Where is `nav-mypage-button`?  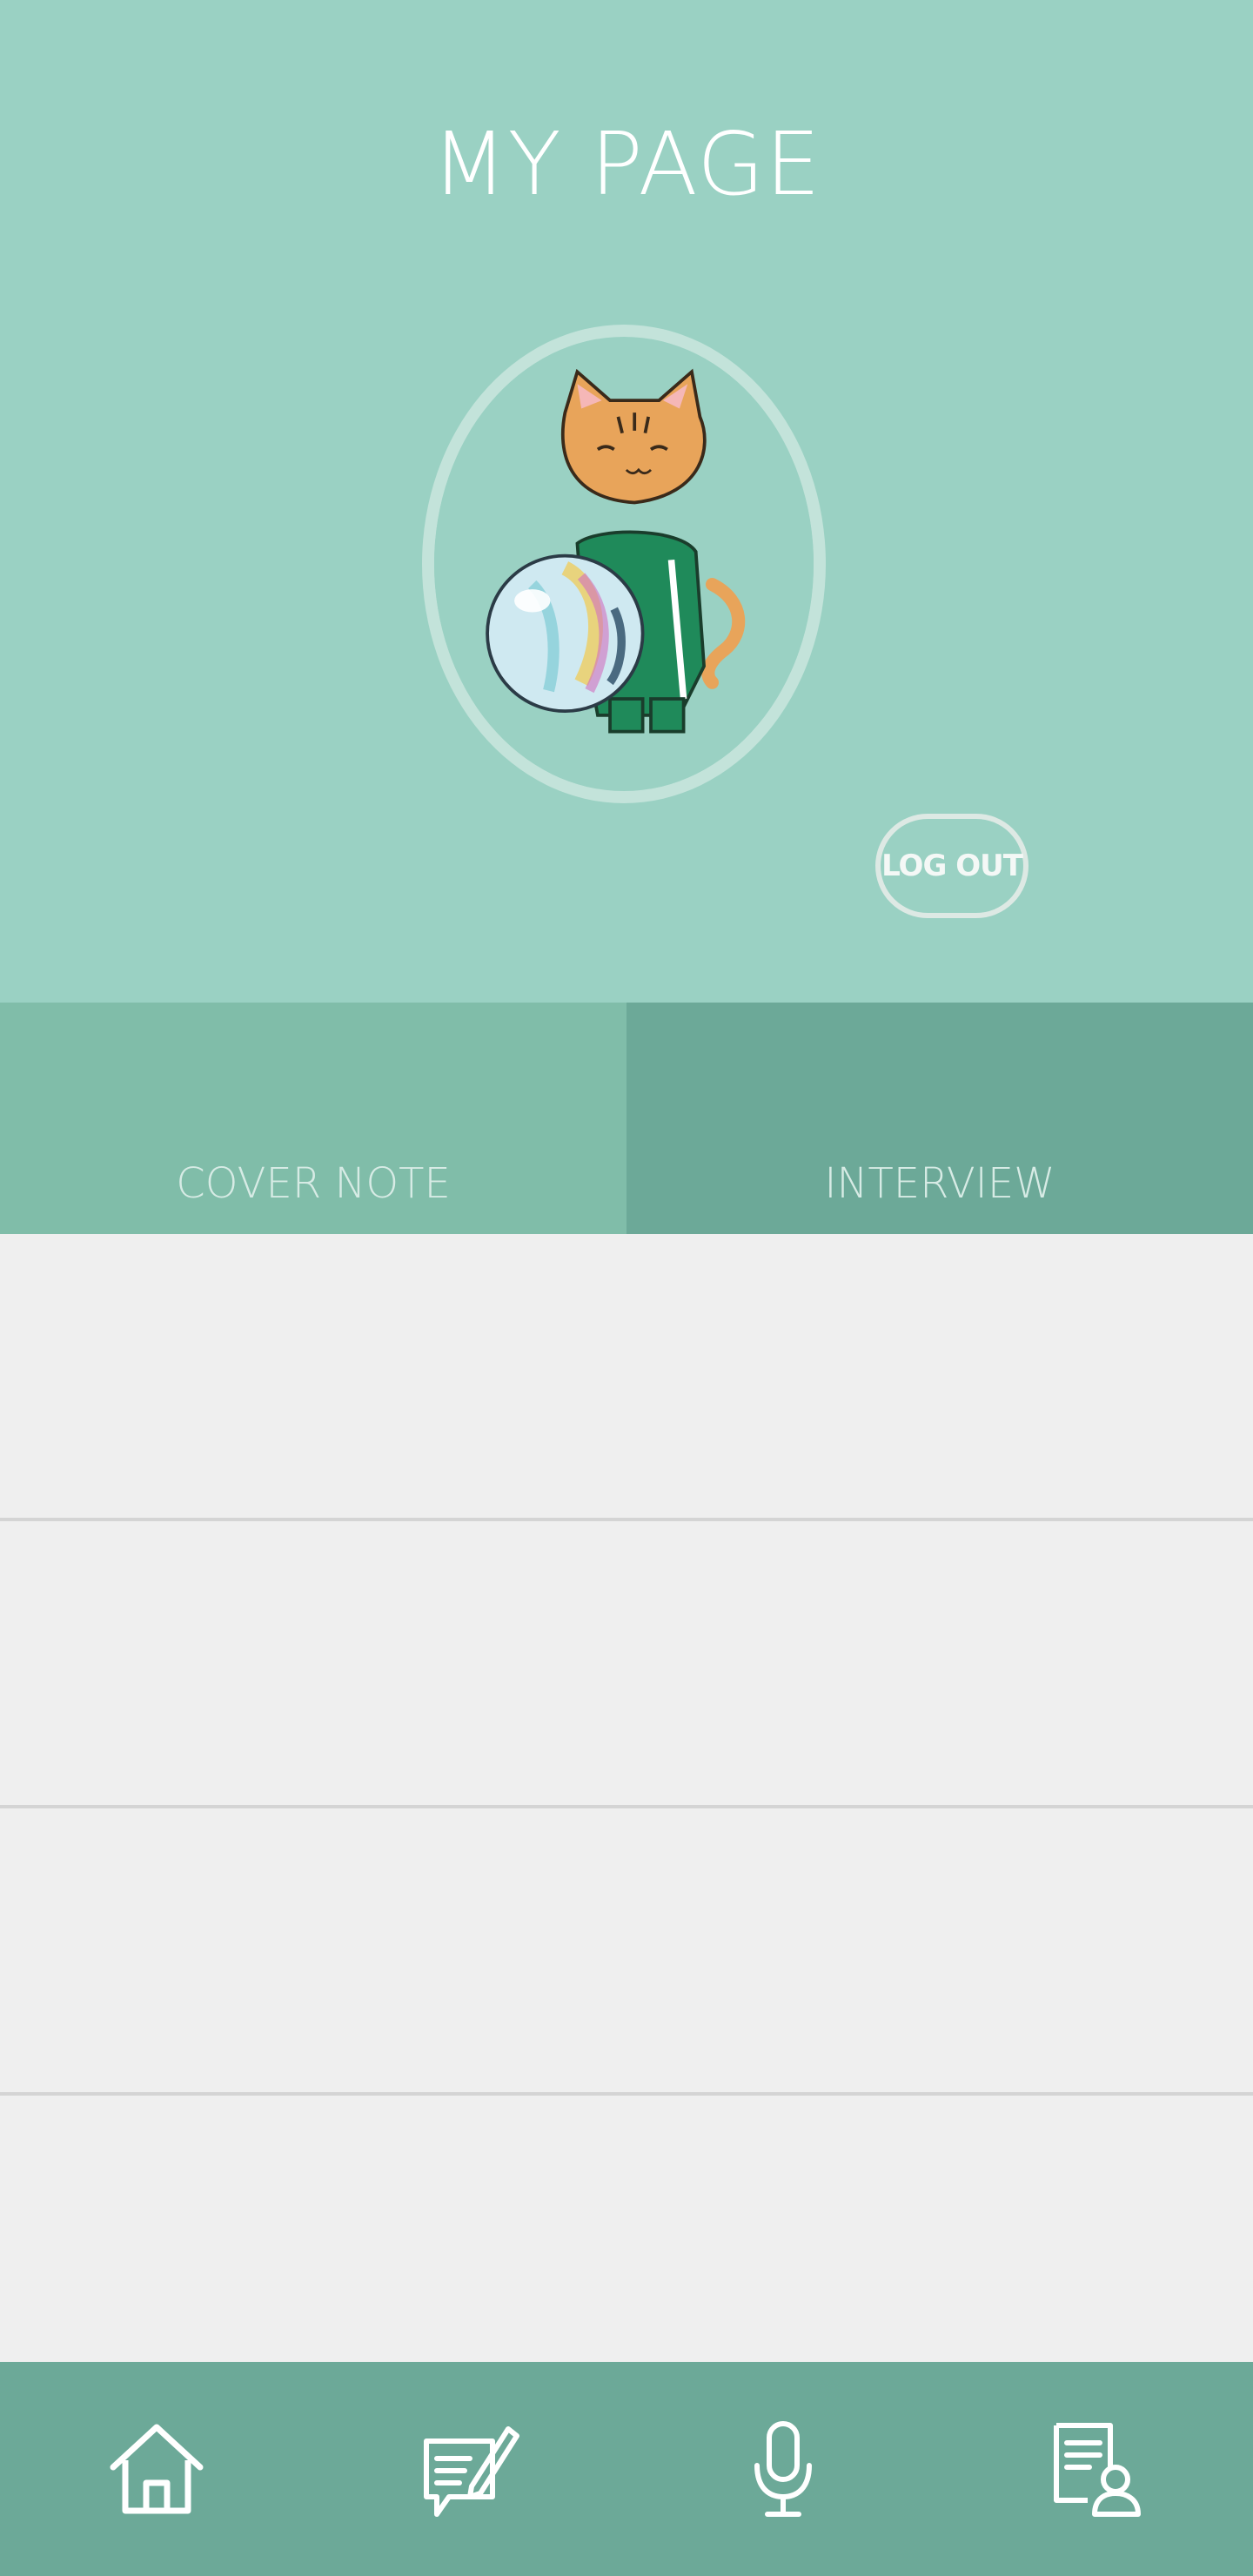
nav-mypage-button is located at coordinates (1096, 2469).